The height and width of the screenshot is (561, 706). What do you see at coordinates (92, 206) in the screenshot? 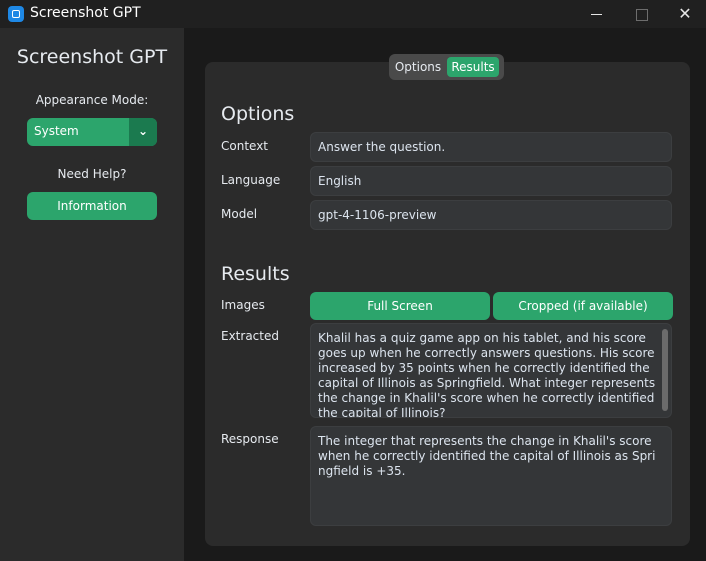
I see `information-button: Information` at bounding box center [92, 206].